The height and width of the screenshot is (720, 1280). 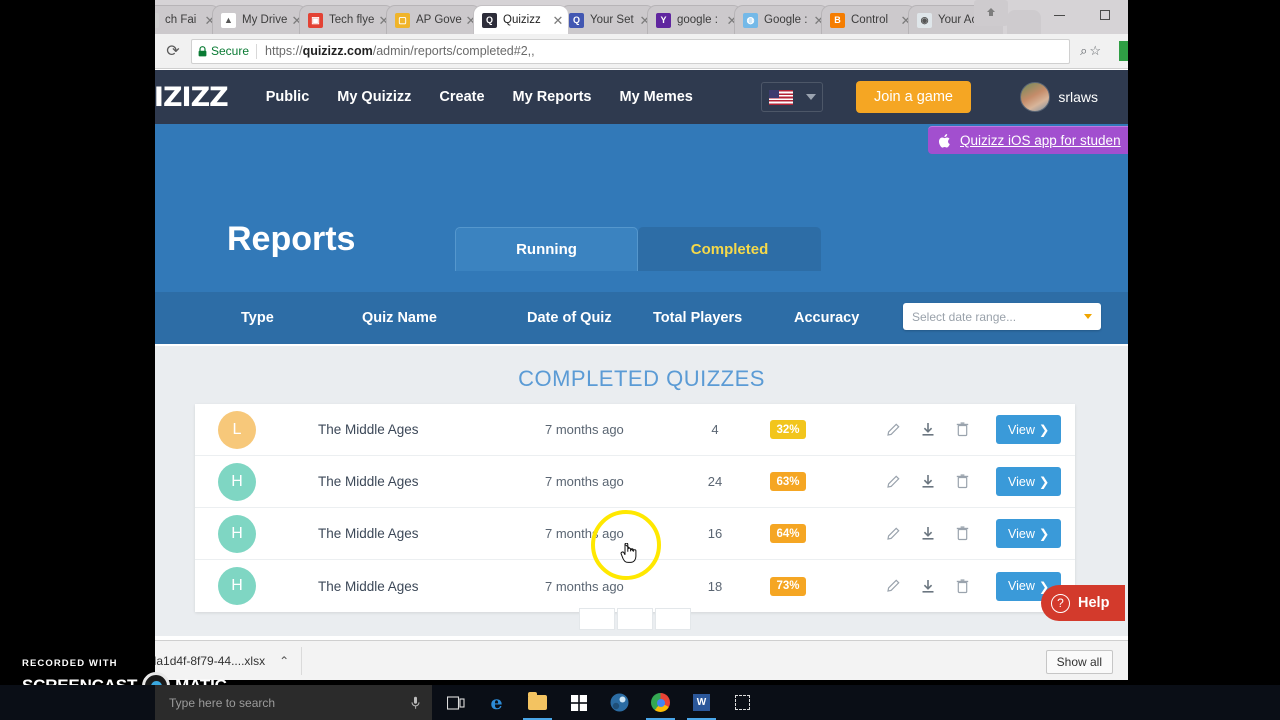 What do you see at coordinates (698, 318) in the screenshot?
I see `column-total-players: Total Players` at bounding box center [698, 318].